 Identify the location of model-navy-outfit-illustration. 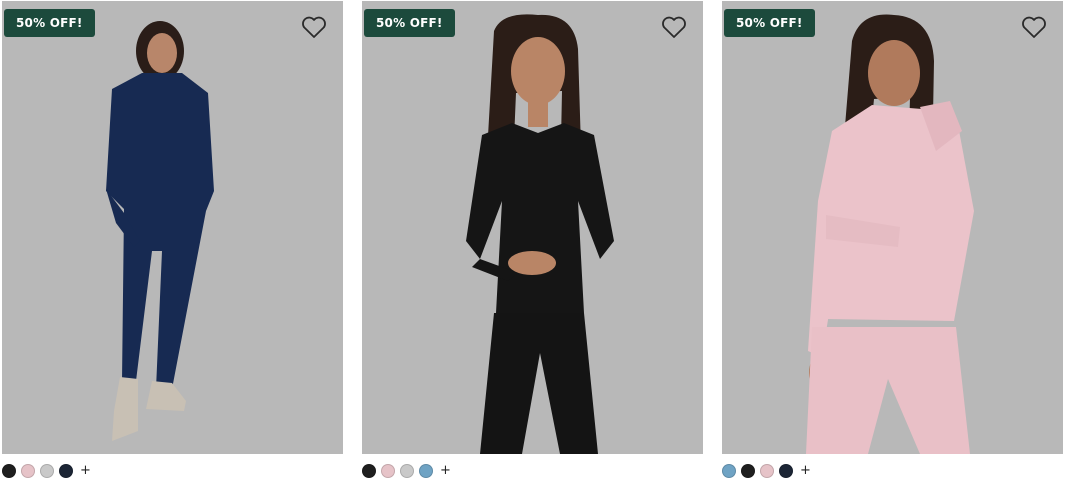
(160, 231).